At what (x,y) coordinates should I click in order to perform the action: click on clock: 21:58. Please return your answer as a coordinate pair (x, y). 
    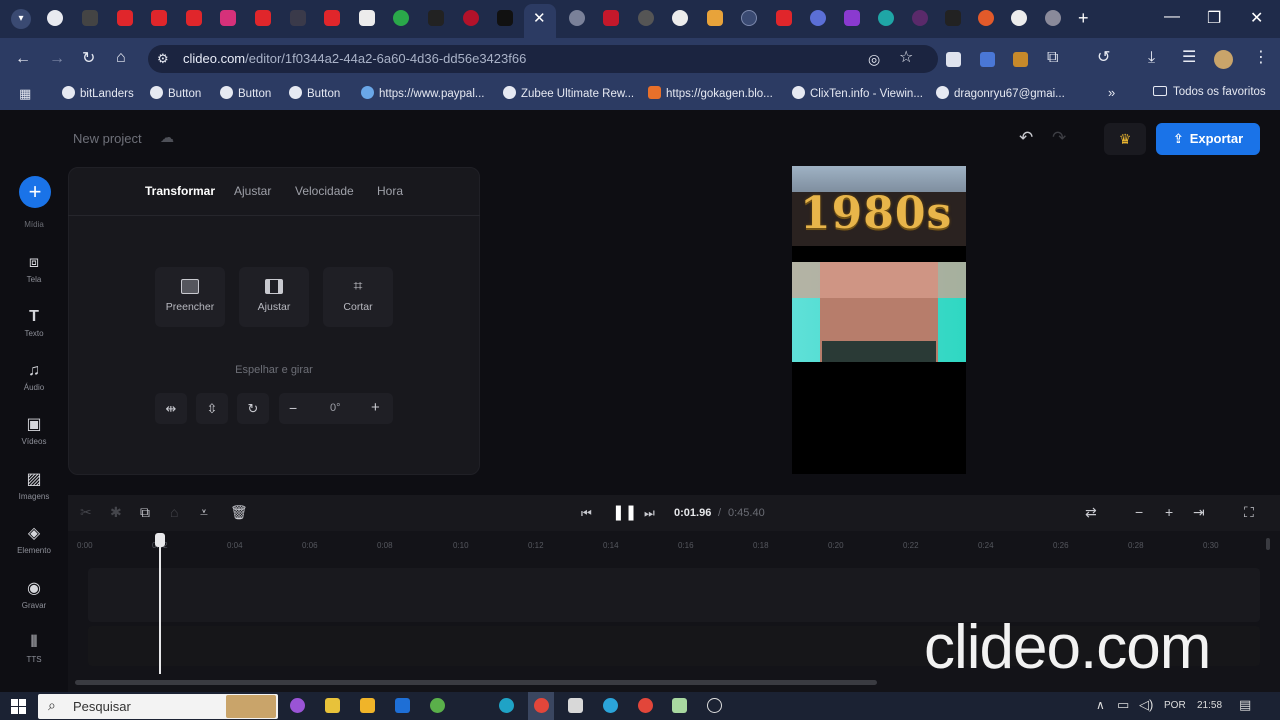
    Looking at the image, I should click on (1209, 705).